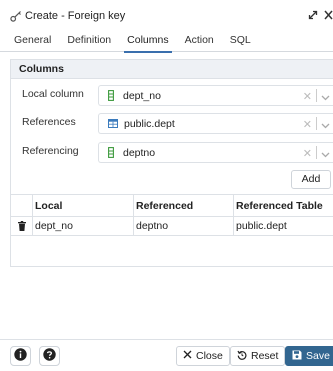 The image size is (333, 371). What do you see at coordinates (183, 205) in the screenshot?
I see `grid-header-referenced: Referenced` at bounding box center [183, 205].